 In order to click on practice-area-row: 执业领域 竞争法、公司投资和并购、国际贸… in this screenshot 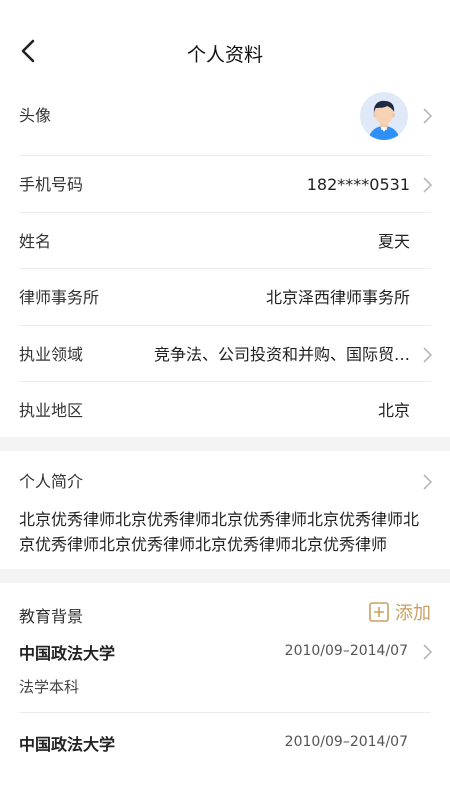, I will do `click(225, 354)`.